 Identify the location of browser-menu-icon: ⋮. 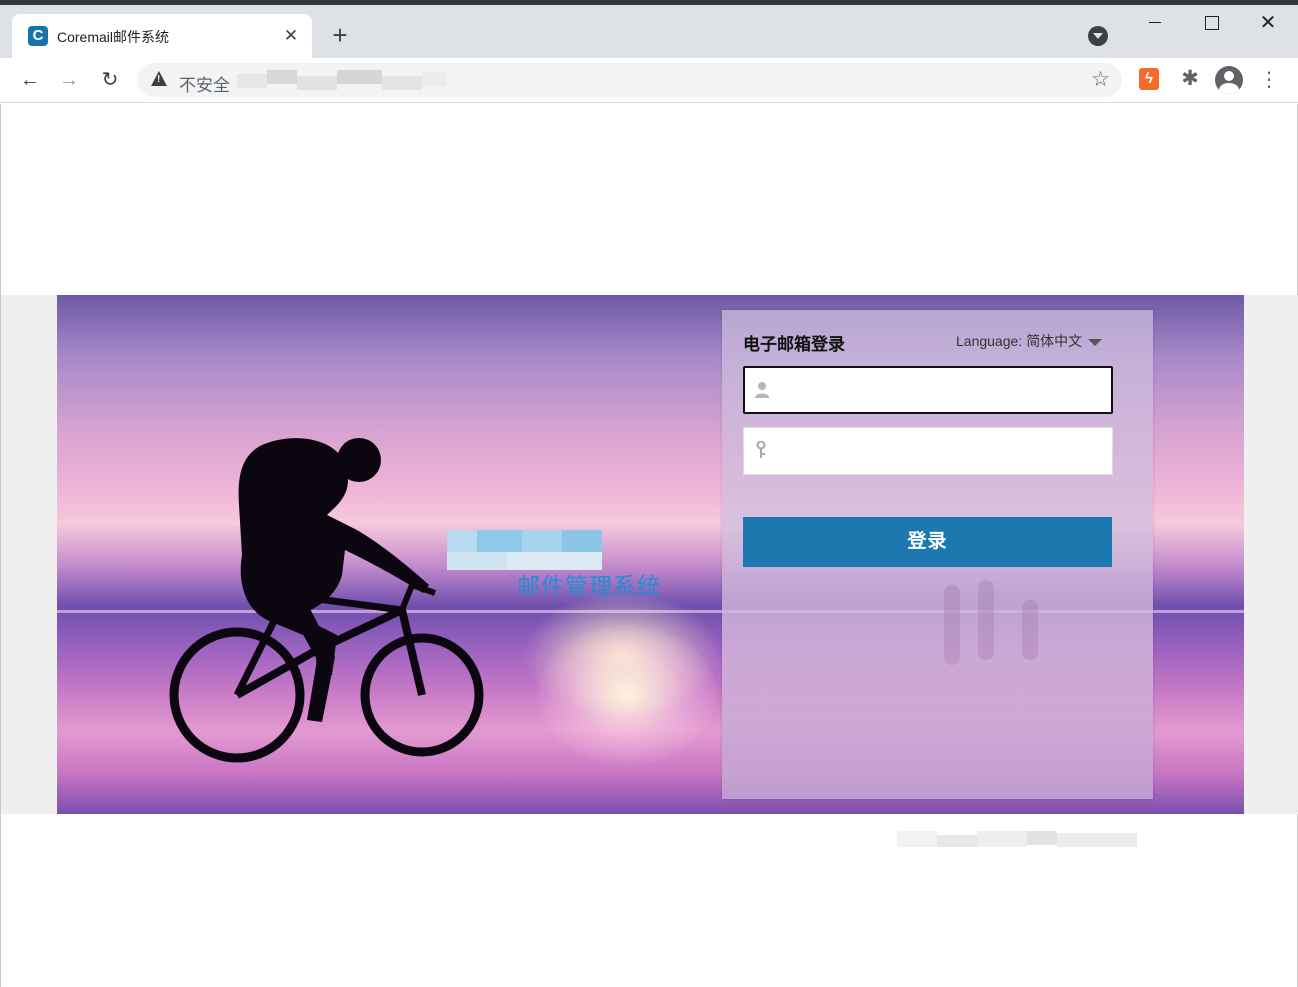
(1269, 80).